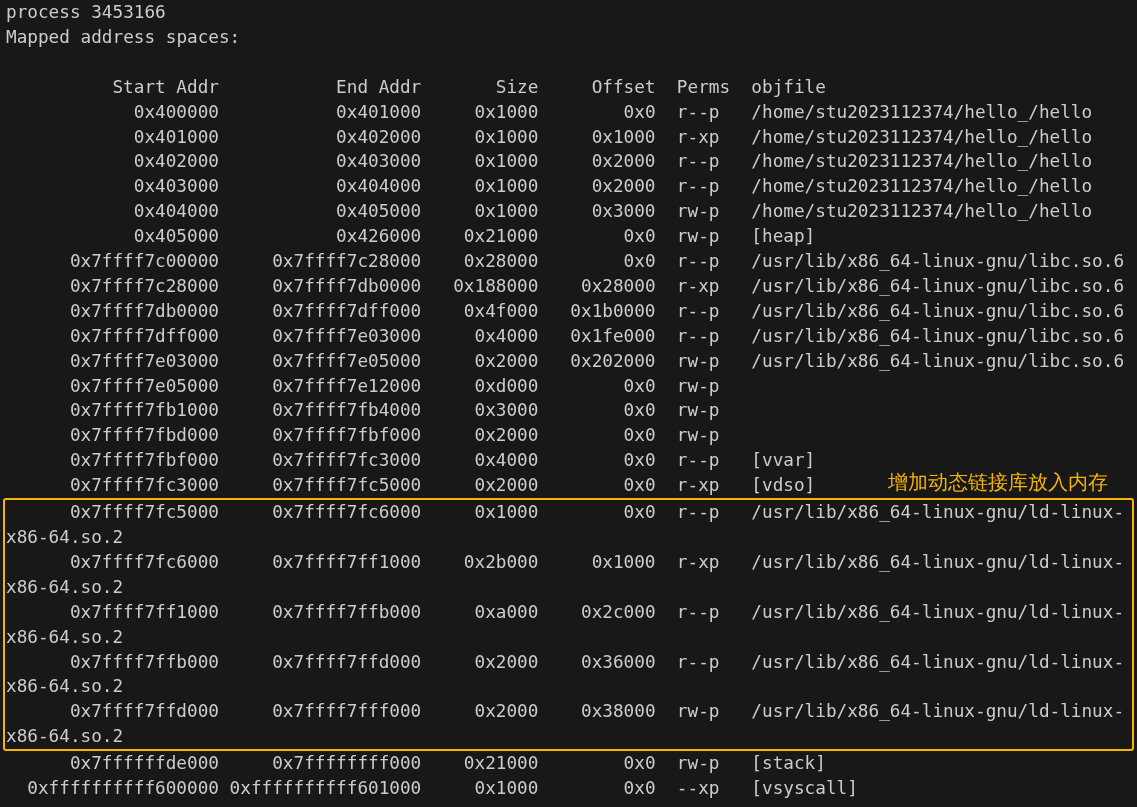  I want to click on table-cell-text: 0x7ffffffde000, so click(143, 764).